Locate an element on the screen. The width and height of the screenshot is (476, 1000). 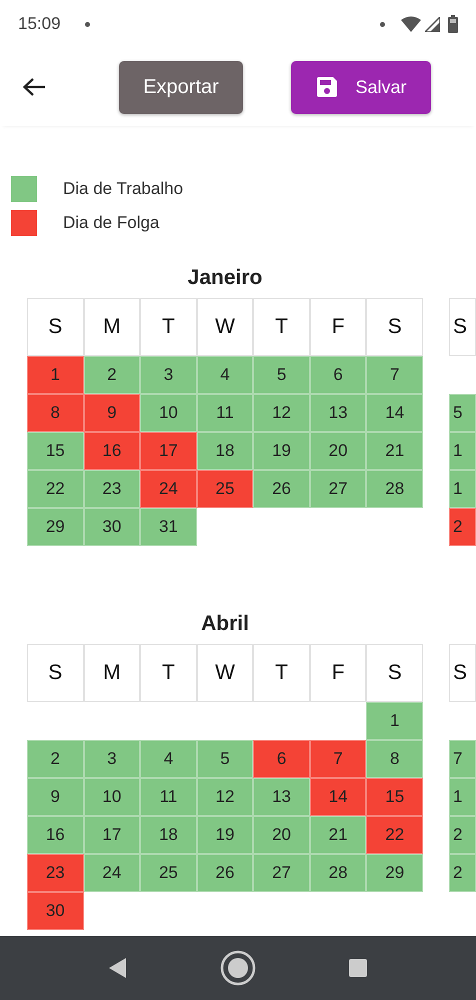
month-title: Janeiro is located at coordinates (225, 278).